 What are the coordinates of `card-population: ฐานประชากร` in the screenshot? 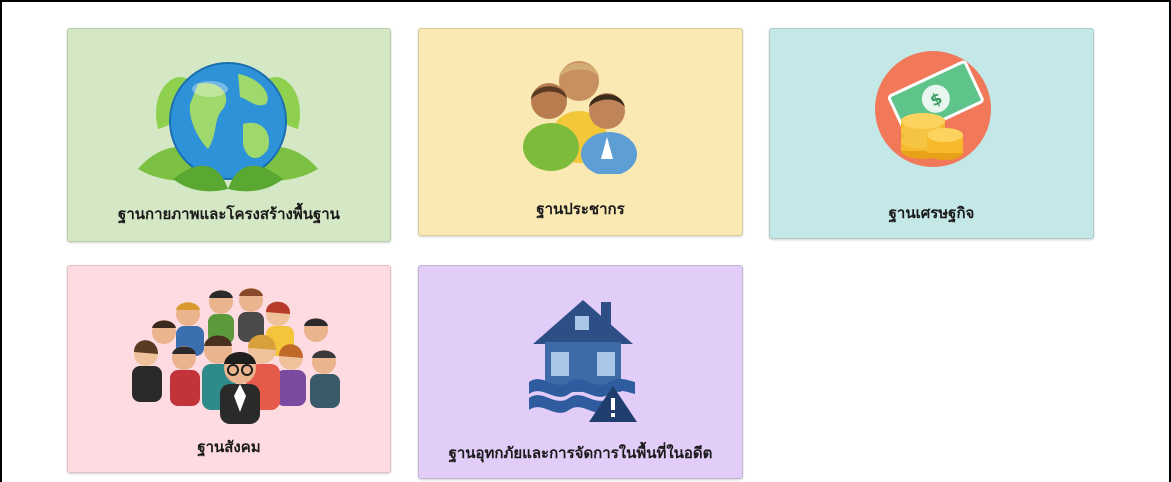 It's located at (580, 132).